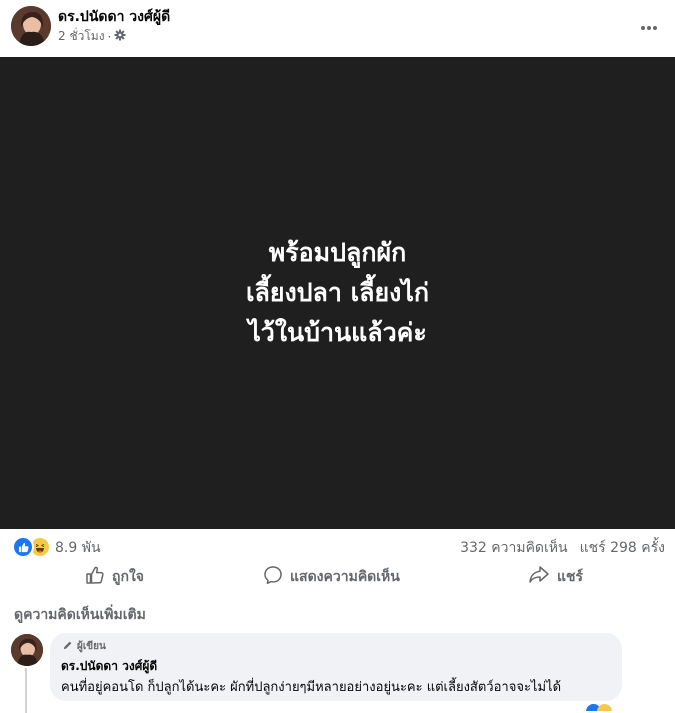 The height and width of the screenshot is (713, 675). What do you see at coordinates (337, 28) in the screenshot?
I see `post-header: ดร.ปนัดดา วงศ์ผู้ดี 2 ชั่วโมง ·` at bounding box center [337, 28].